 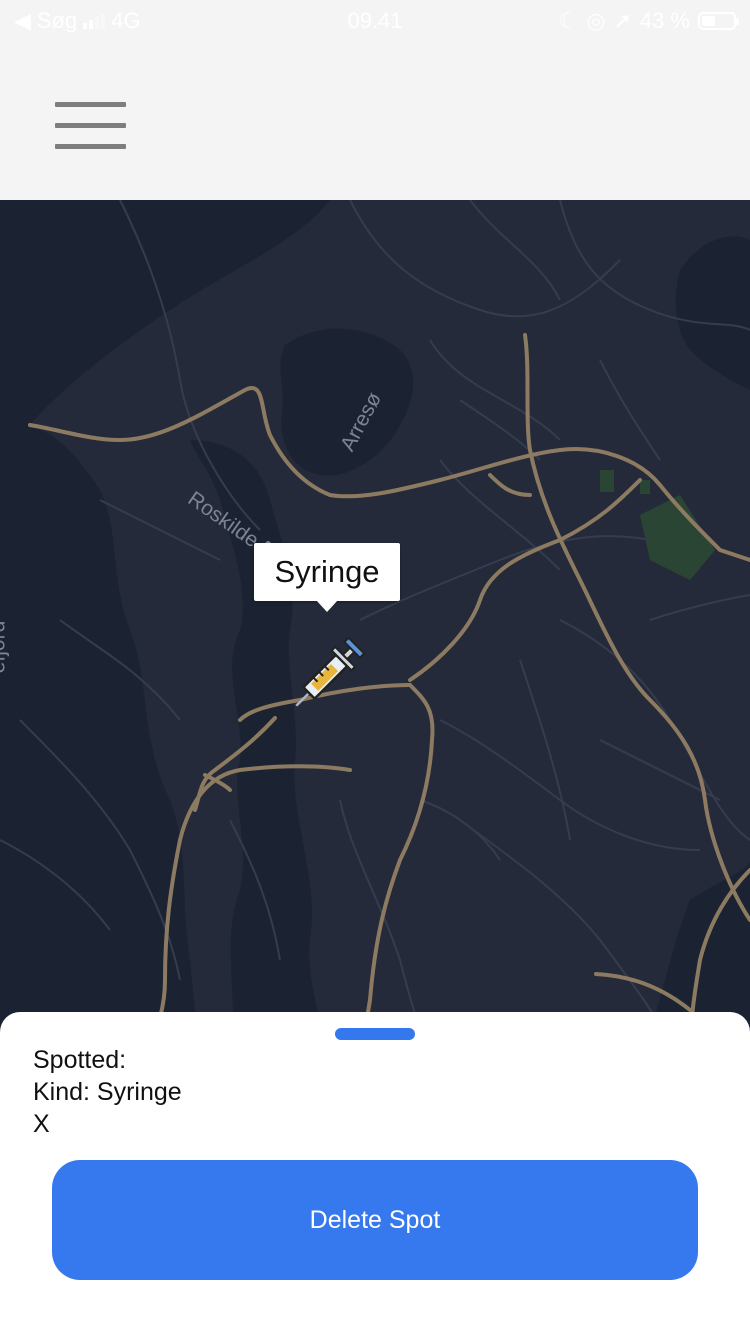 What do you see at coordinates (375, 1220) in the screenshot?
I see `delete-spot-button: Delete Spot` at bounding box center [375, 1220].